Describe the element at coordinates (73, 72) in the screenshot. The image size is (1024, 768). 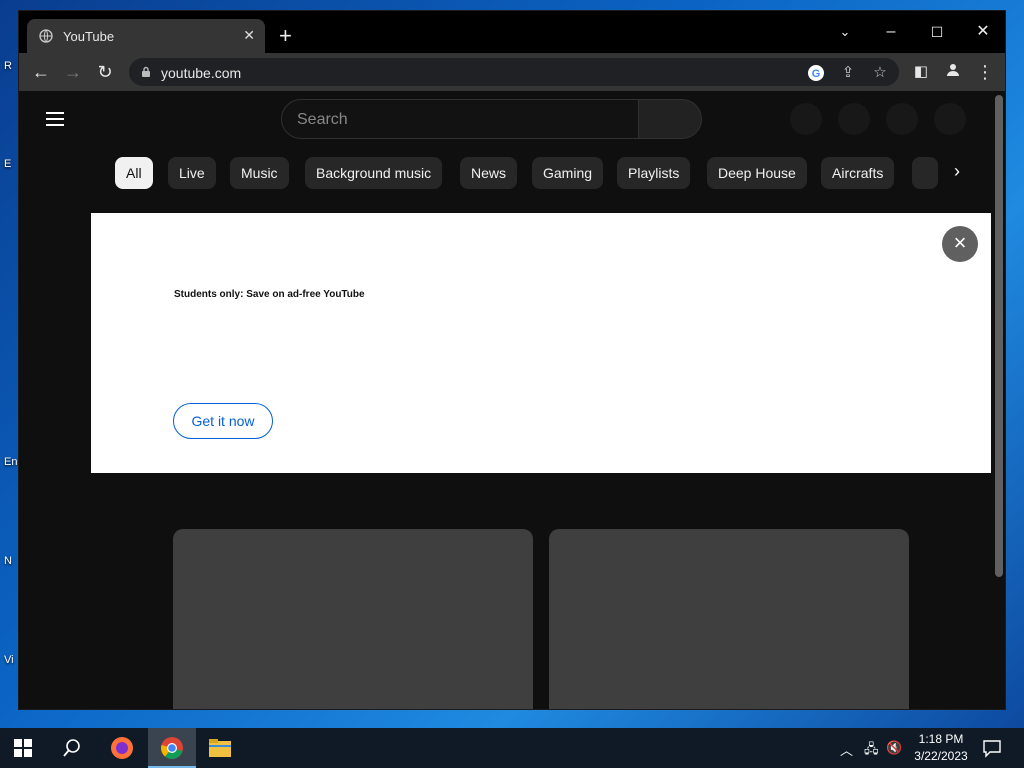
I see `forward-arrow-icon: →` at that location.